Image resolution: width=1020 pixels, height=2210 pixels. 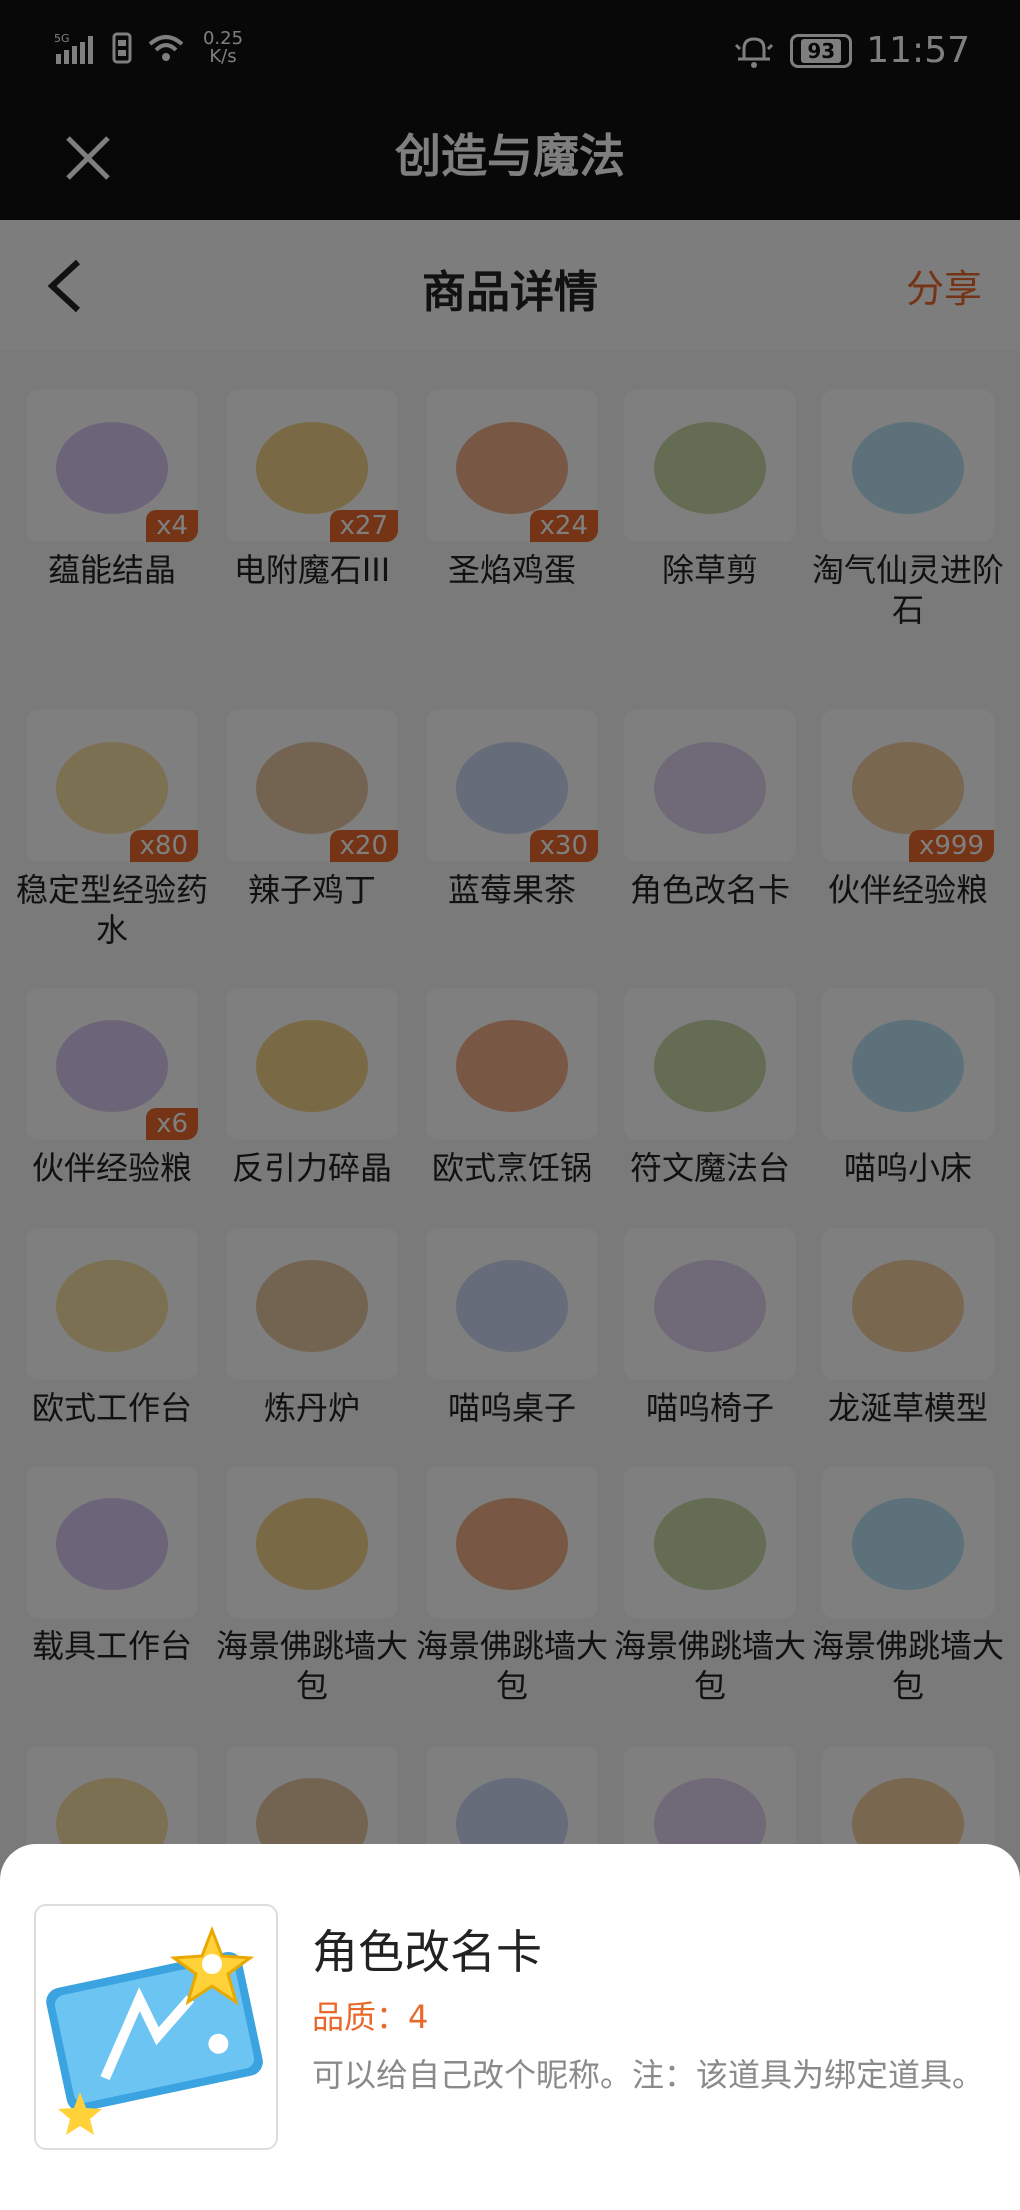 I want to click on item-name: 角色改名卡, so click(x=427, y=1952).